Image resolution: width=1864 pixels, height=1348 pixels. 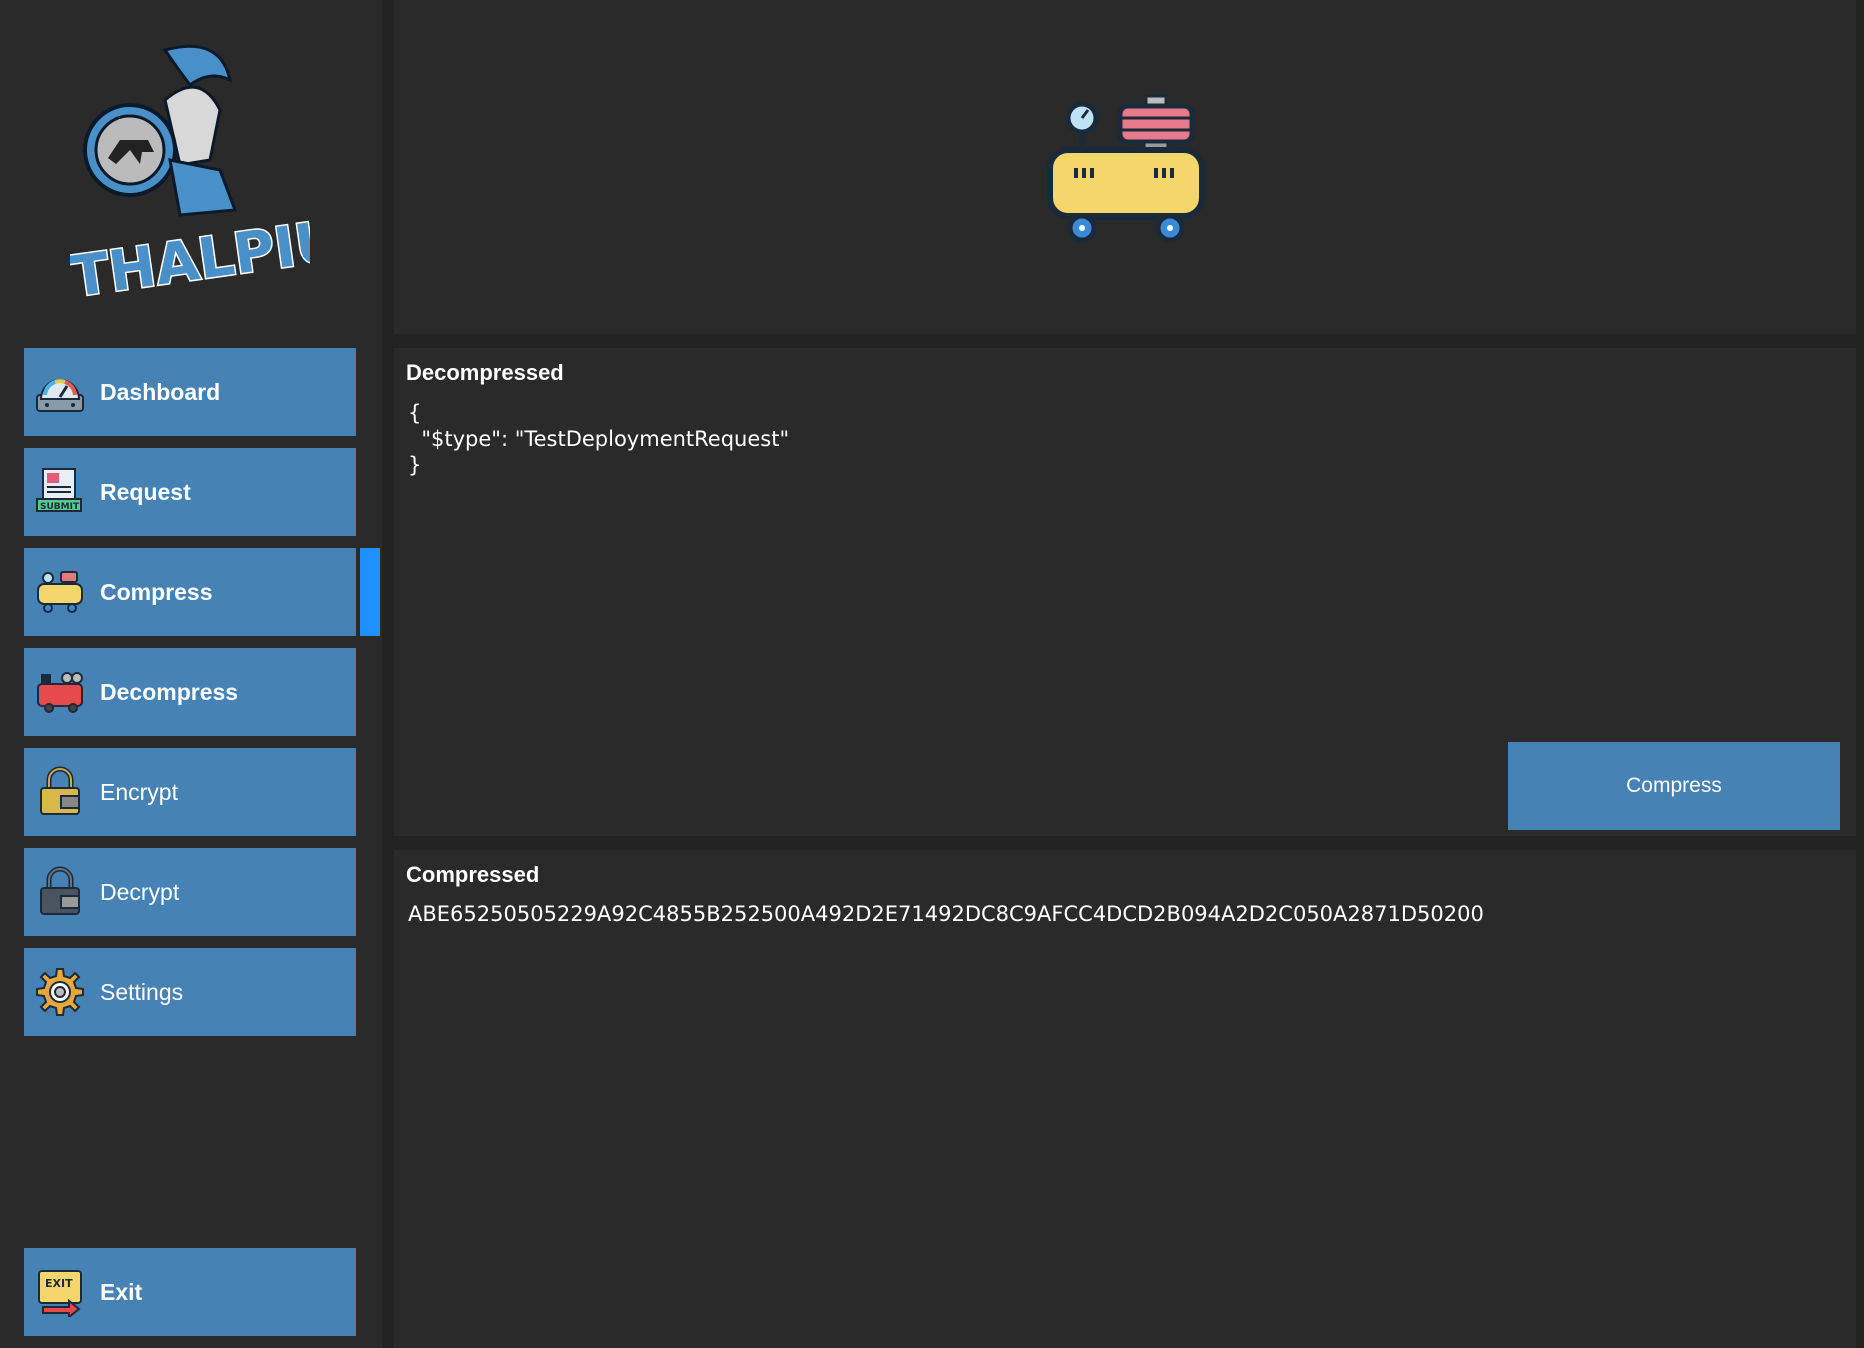 I want to click on sidebar-item-compress: Compress, so click(x=190, y=592).